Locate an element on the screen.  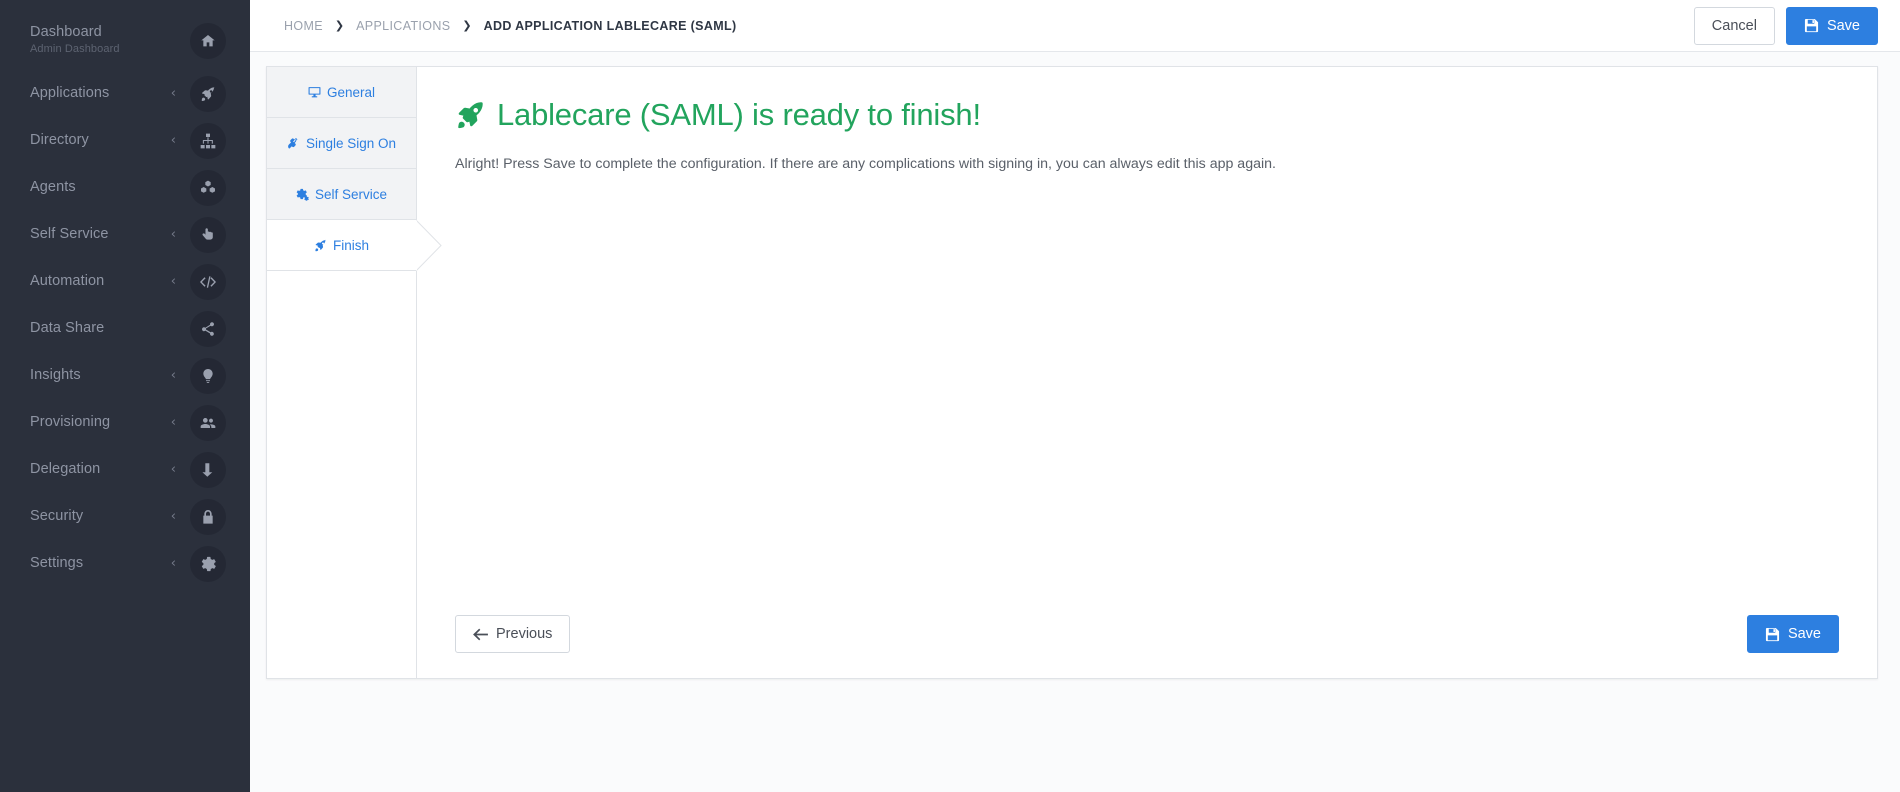
cancel-button-label: Cancel is located at coordinates (1734, 25).